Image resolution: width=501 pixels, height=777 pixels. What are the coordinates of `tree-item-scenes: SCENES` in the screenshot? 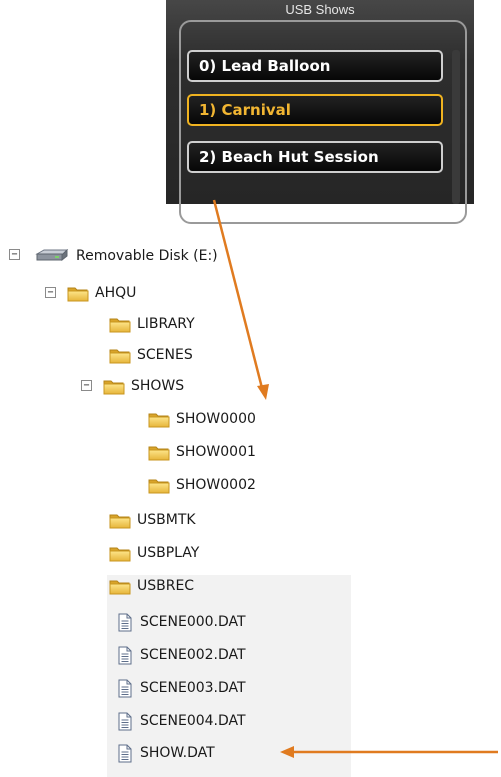 It's located at (151, 355).